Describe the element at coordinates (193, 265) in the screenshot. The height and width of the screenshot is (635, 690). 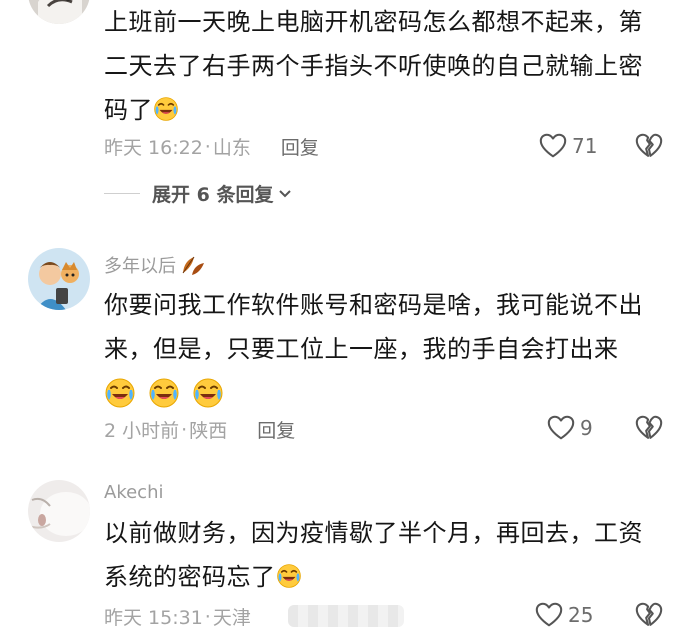
I see `autumn-leaf-icon` at that location.